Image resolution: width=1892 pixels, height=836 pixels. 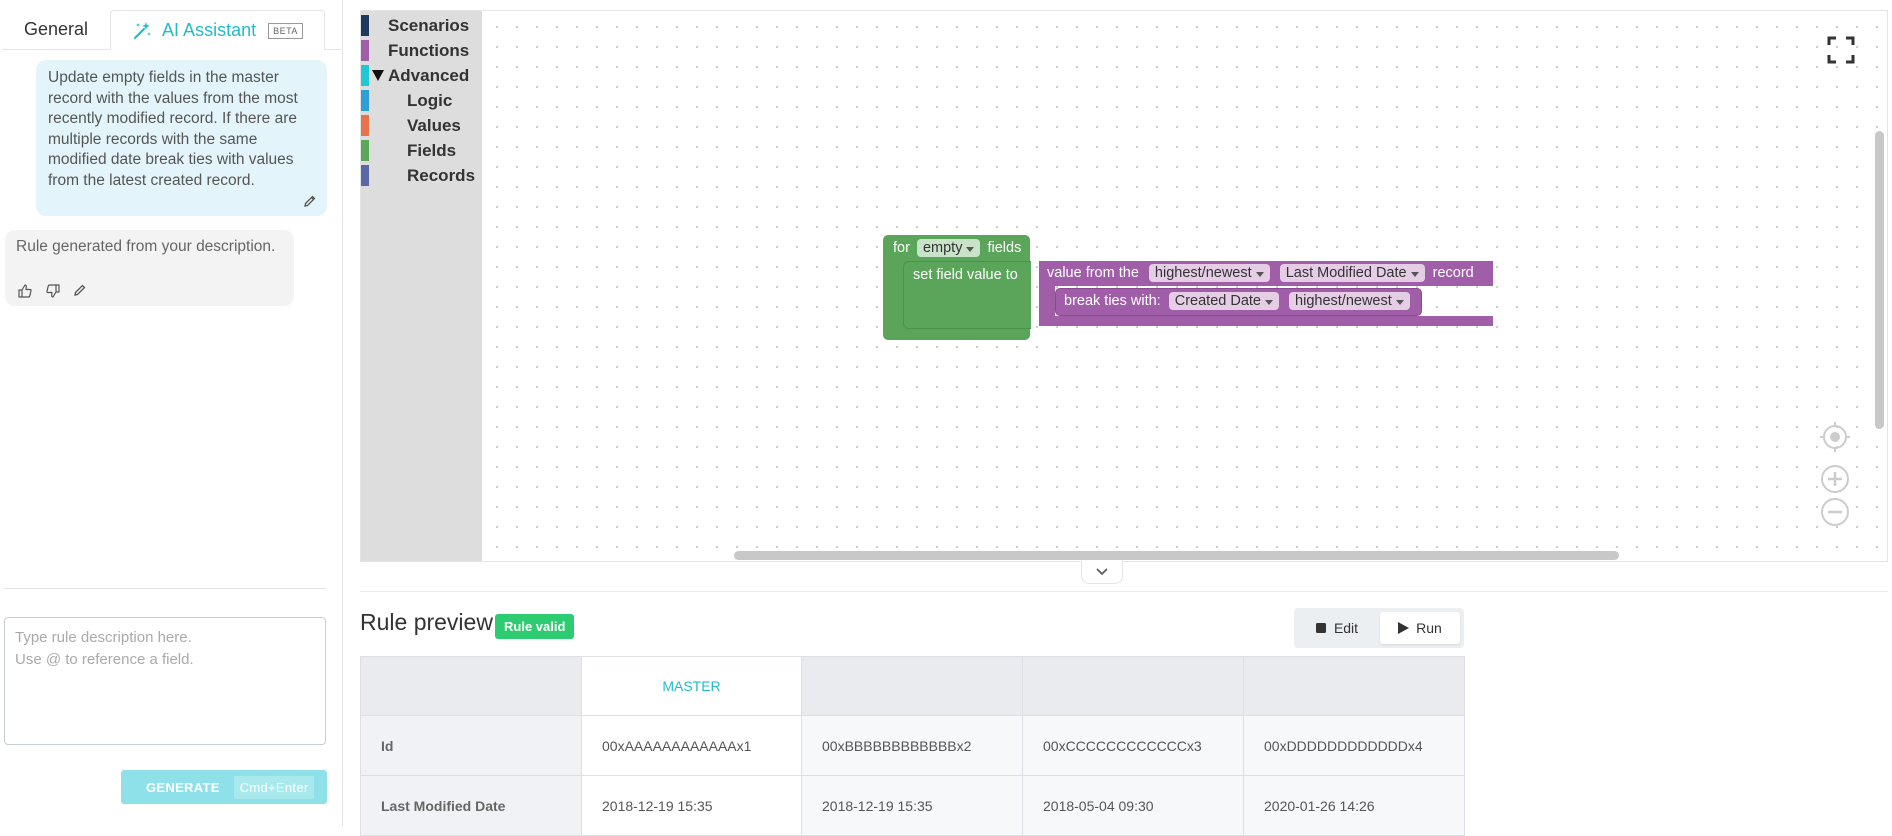 I want to click on column-header-master: MASTER, so click(x=691, y=686).